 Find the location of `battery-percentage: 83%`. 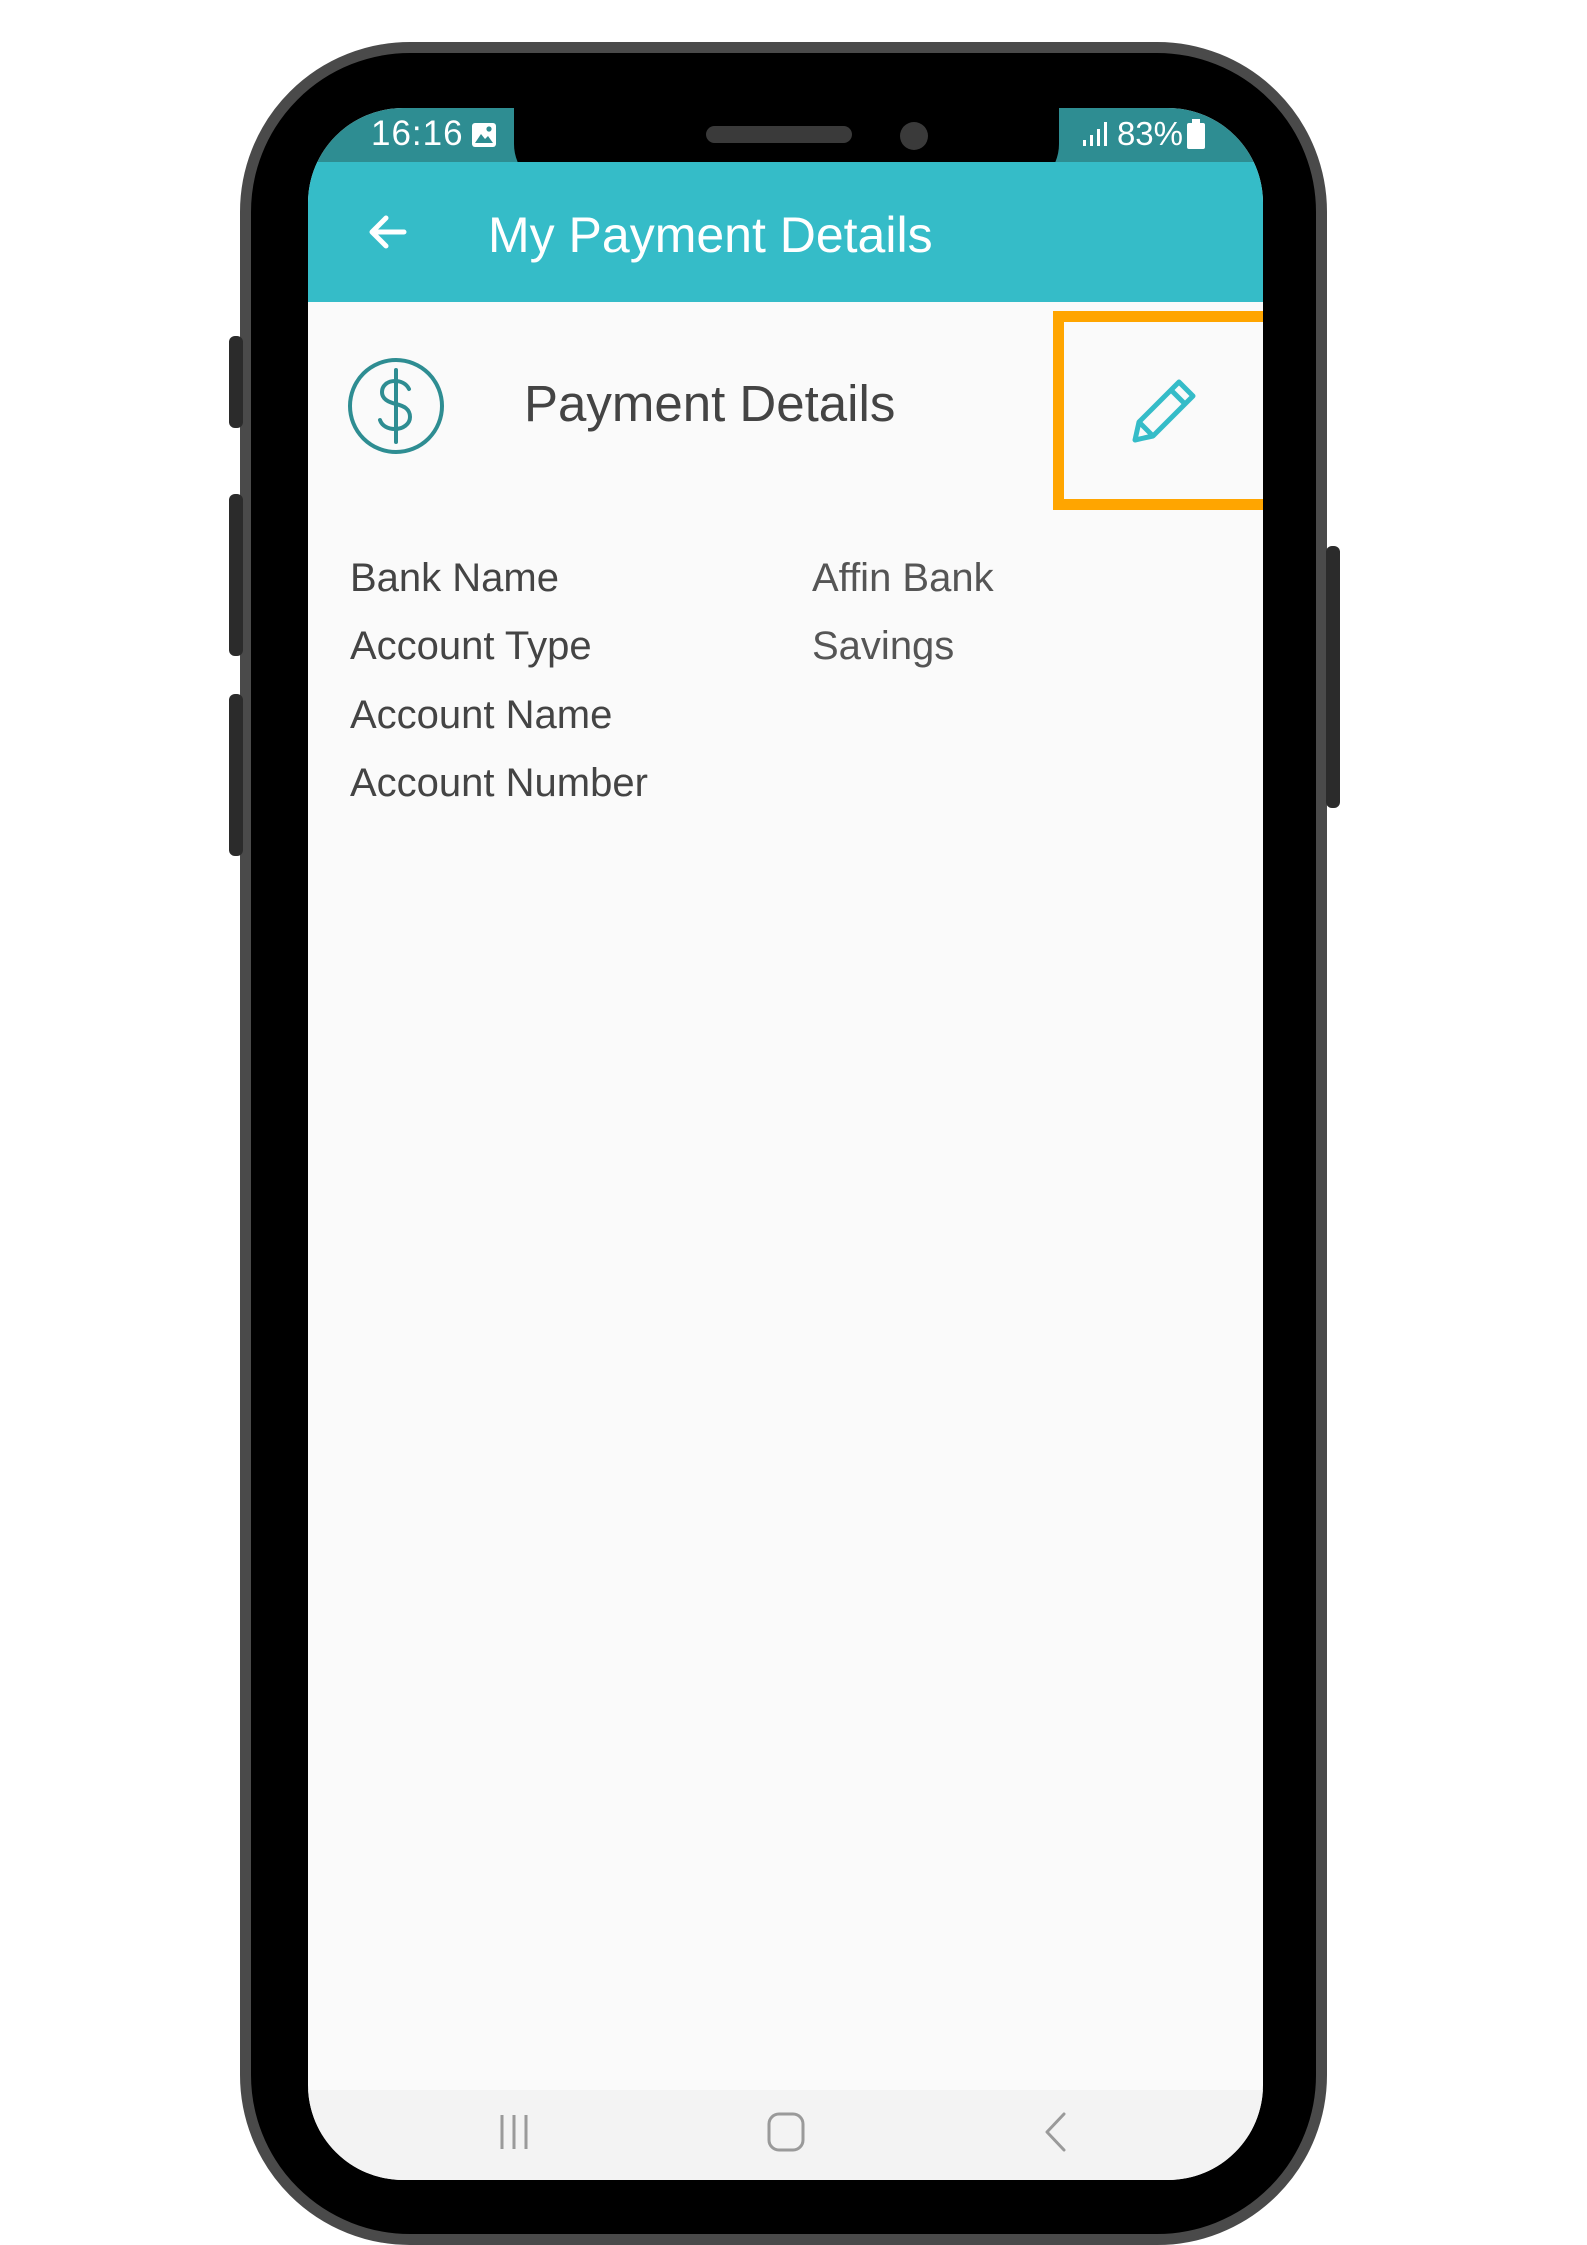

battery-percentage: 83% is located at coordinates (1149, 133).